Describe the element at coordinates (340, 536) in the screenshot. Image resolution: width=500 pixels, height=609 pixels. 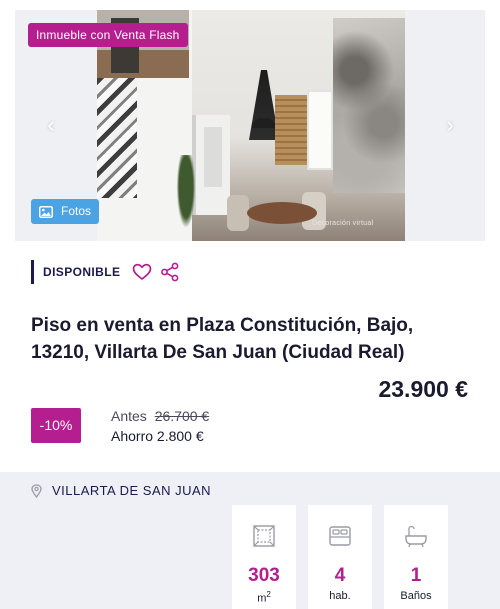
I see `bed-icon` at that location.